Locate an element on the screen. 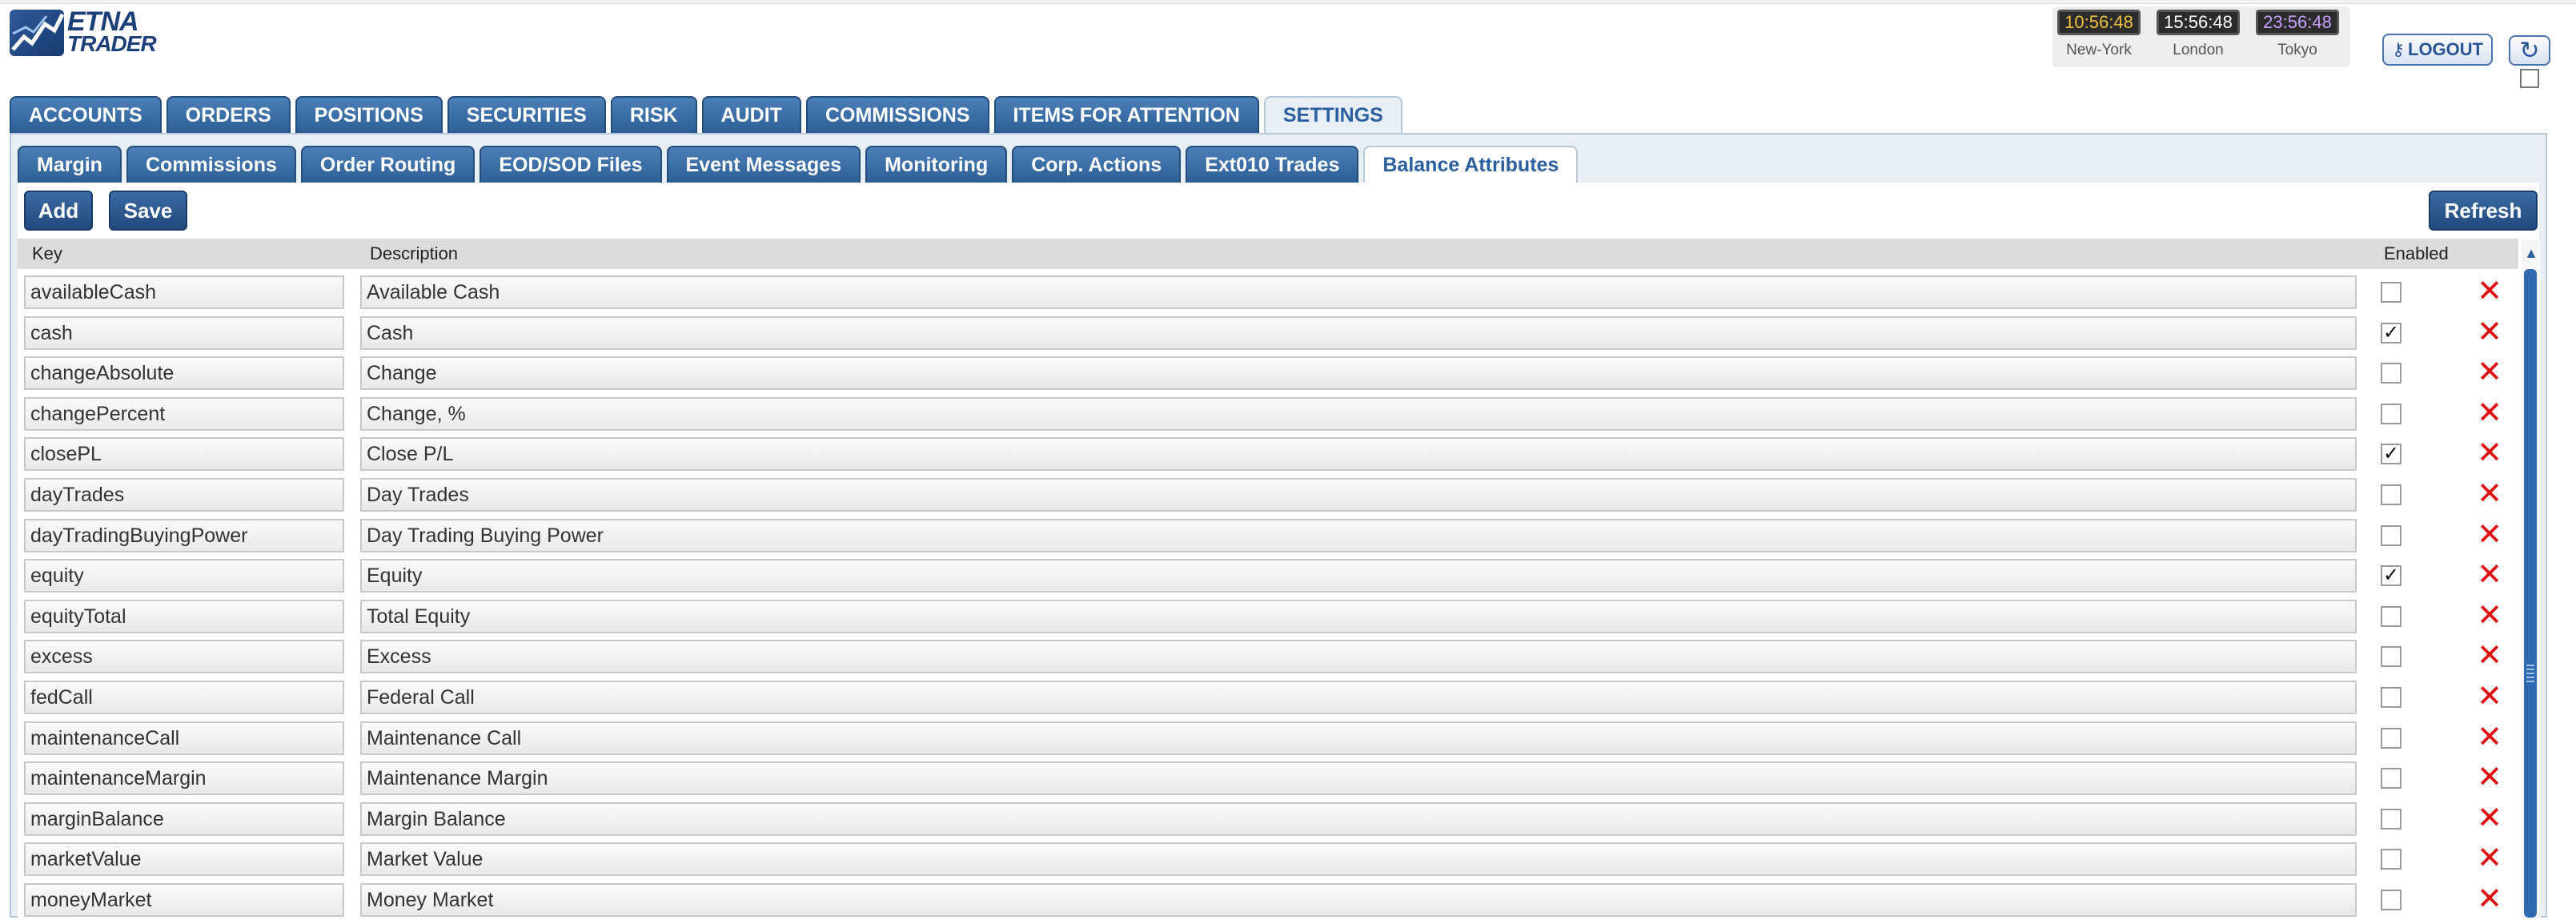  key-field: equity is located at coordinates (184, 576).